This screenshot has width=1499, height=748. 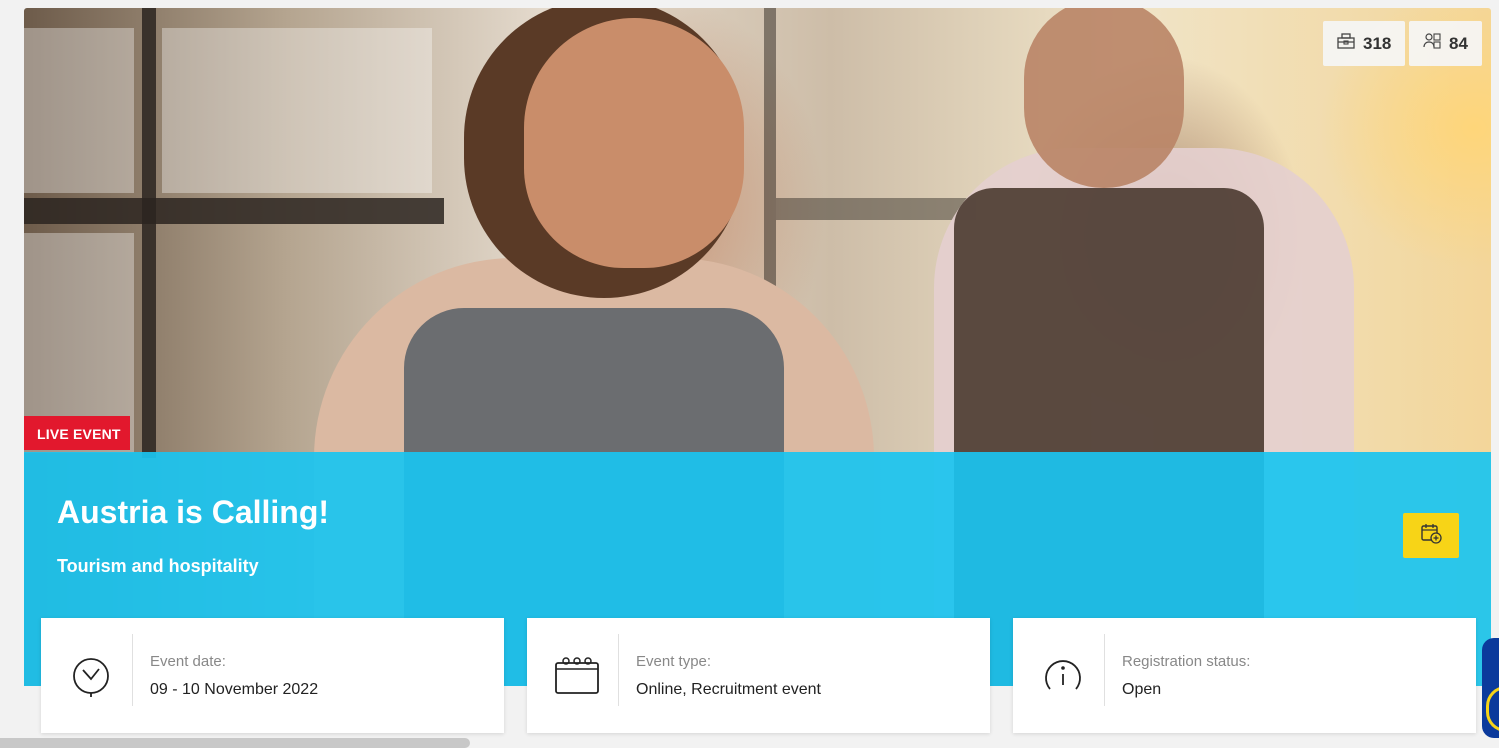 What do you see at coordinates (1490, 688) in the screenshot?
I see `floating-widget-button` at bounding box center [1490, 688].